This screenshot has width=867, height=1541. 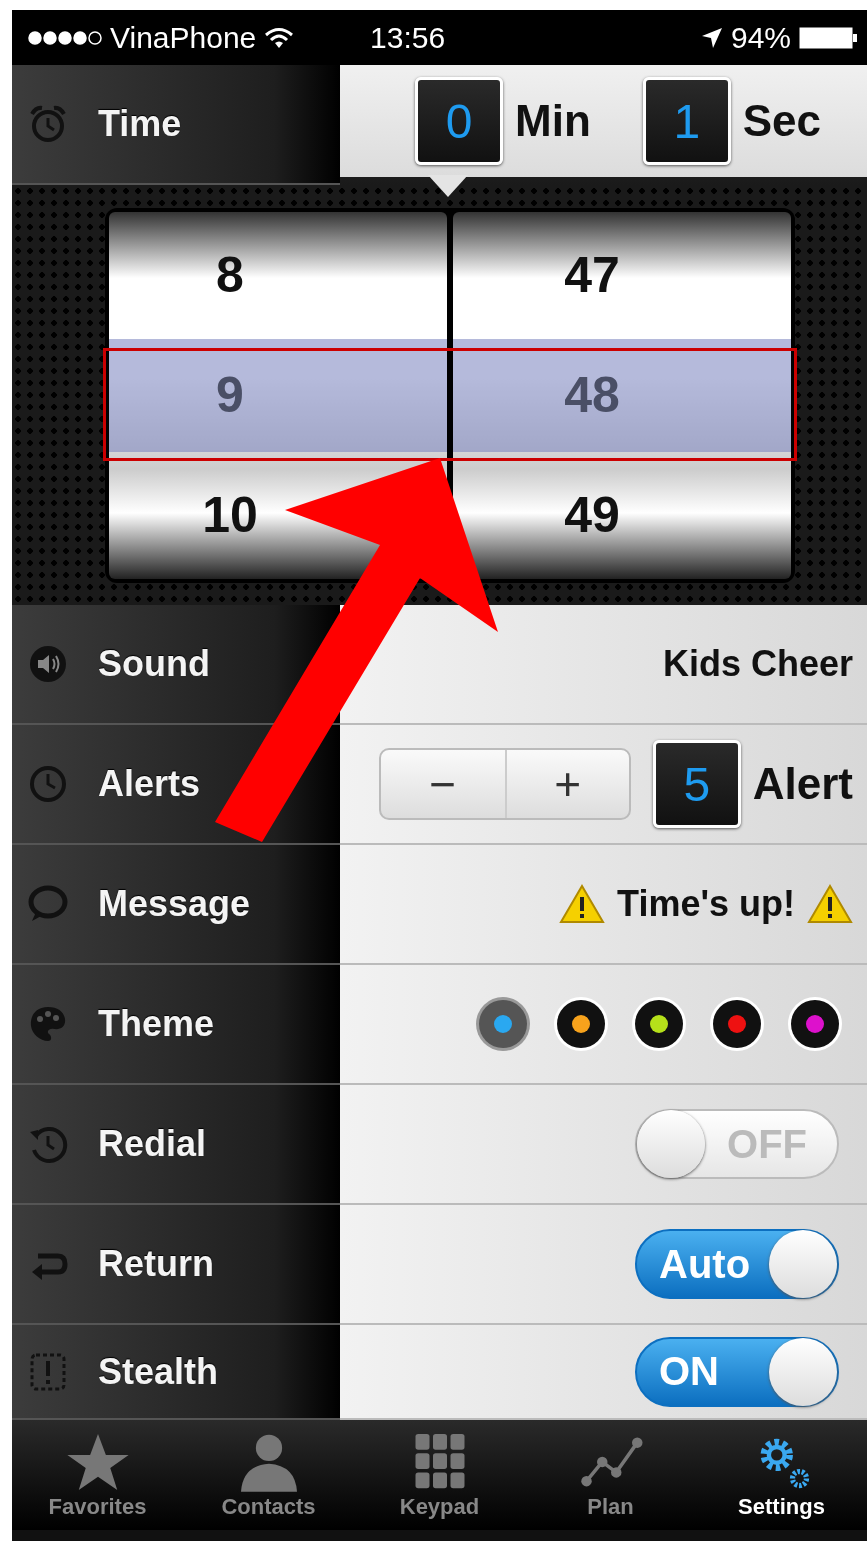 I want to click on increment-button: +, so click(x=566, y=784).